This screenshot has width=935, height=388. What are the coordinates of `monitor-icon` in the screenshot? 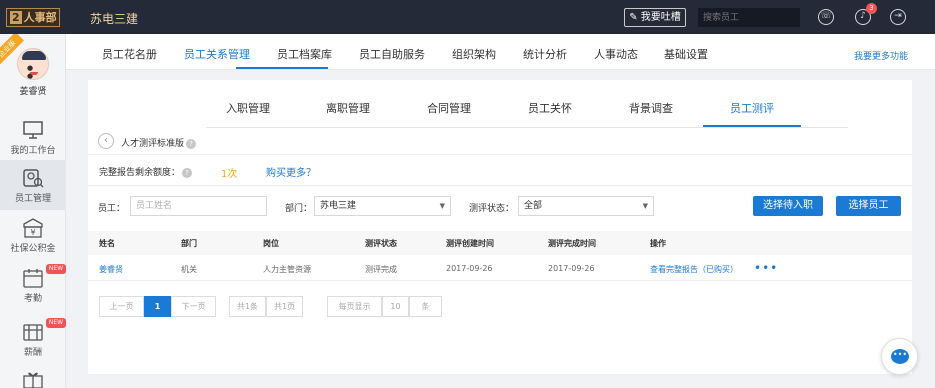 It's located at (33, 130).